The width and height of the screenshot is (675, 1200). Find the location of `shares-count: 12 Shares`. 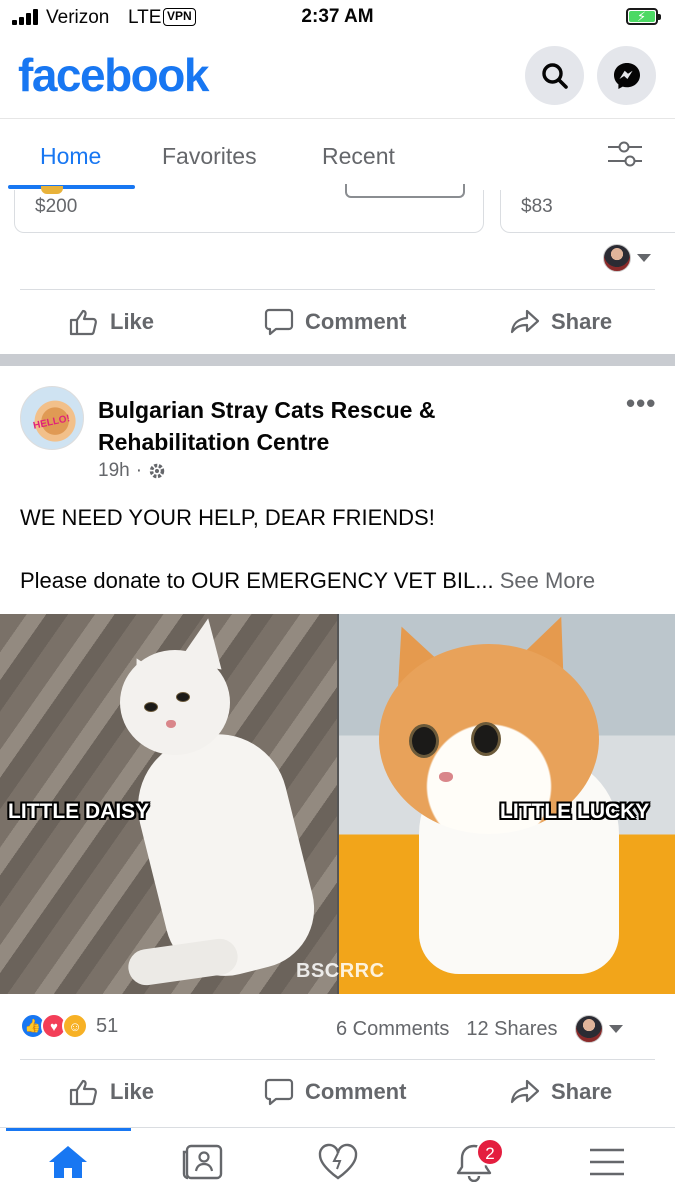

shares-count: 12 Shares is located at coordinates (511, 1029).